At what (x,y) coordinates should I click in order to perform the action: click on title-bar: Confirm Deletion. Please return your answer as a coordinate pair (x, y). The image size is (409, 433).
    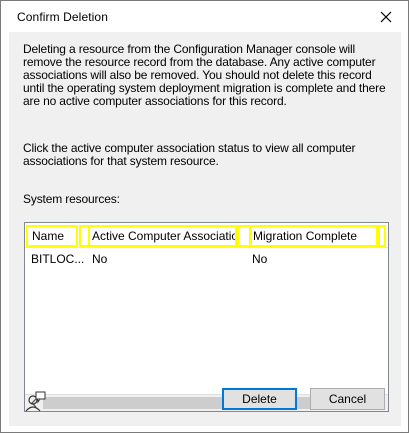
    Looking at the image, I should click on (204, 16).